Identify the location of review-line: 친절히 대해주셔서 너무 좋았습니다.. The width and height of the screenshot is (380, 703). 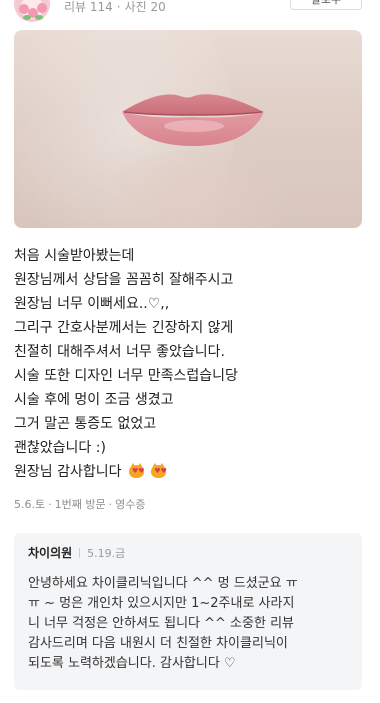
(119, 352).